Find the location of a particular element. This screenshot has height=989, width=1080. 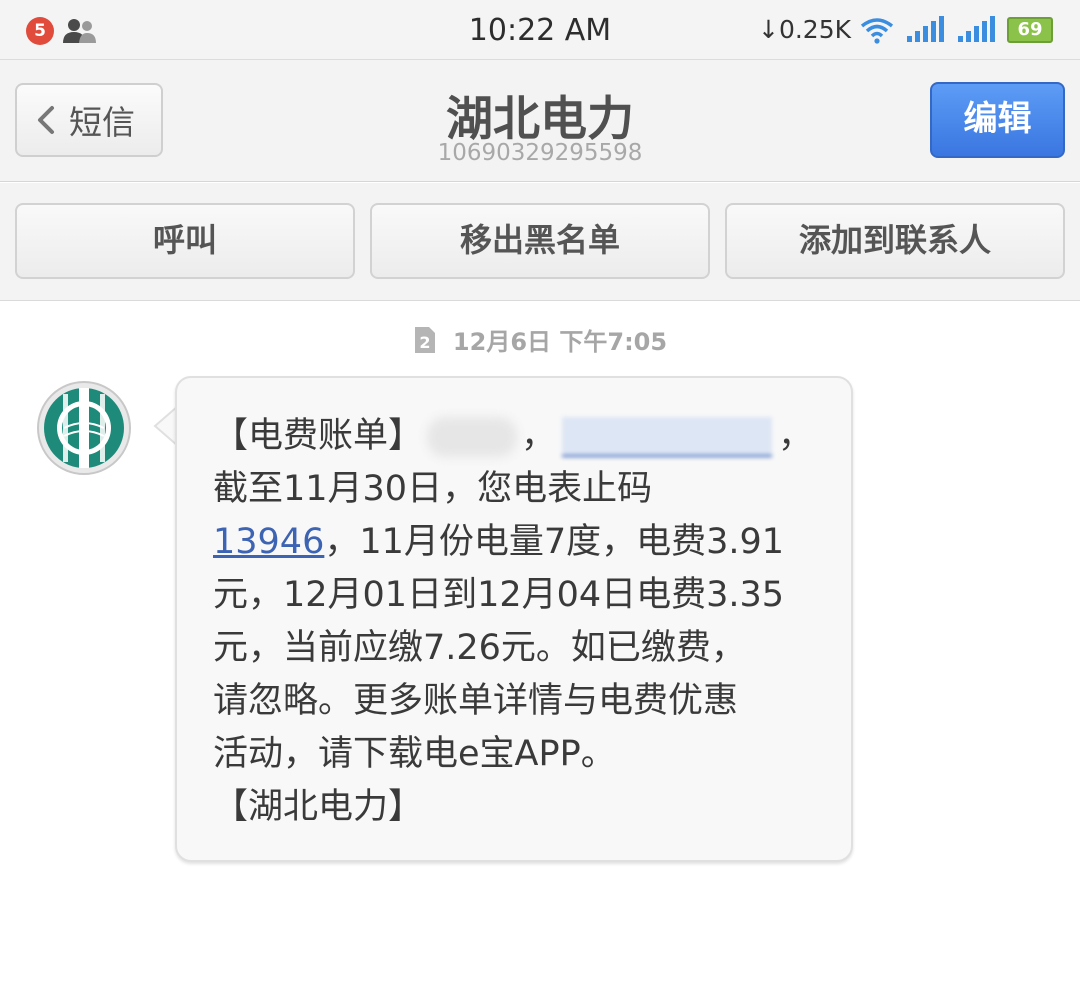

message-timestamp: 2 12月6日 下午7:05 is located at coordinates (540, 340).